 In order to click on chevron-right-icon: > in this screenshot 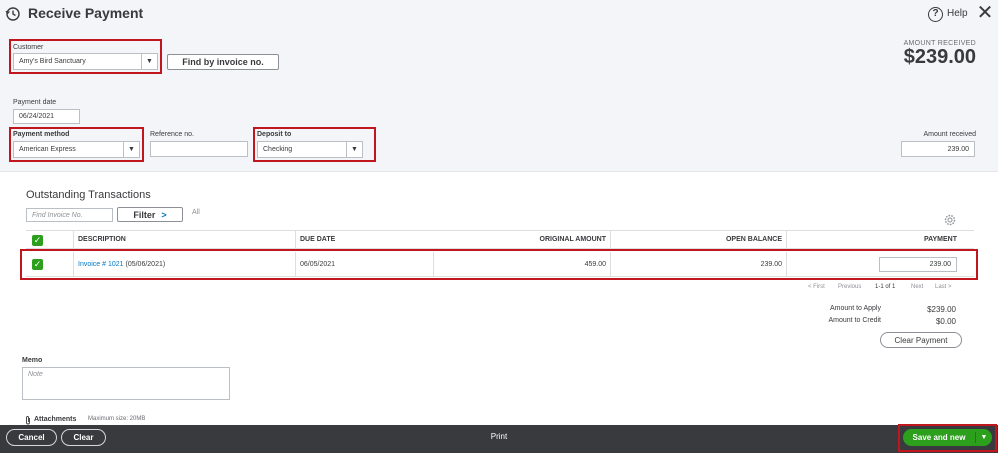, I will do `click(164, 214)`.